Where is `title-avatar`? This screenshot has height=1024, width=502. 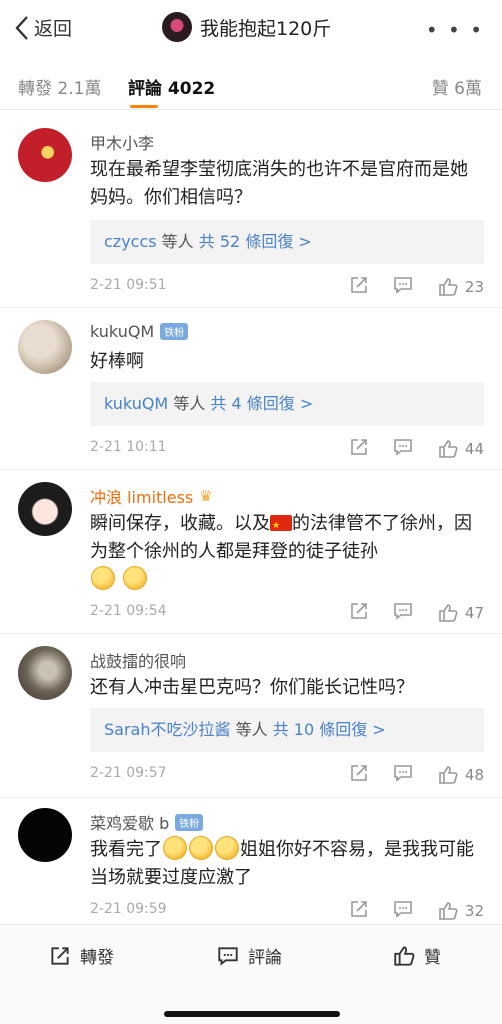 title-avatar is located at coordinates (177, 27).